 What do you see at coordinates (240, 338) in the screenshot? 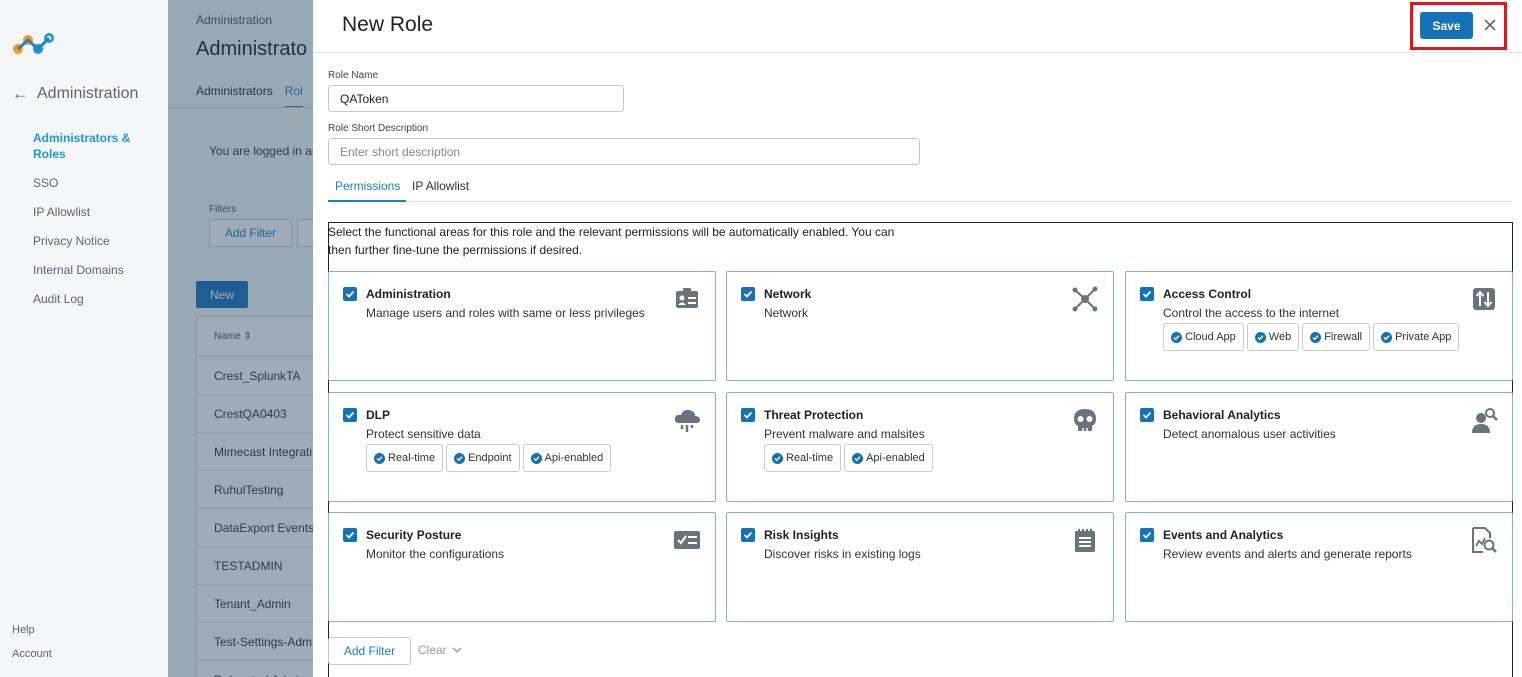
I see `modal-overlay` at bounding box center [240, 338].